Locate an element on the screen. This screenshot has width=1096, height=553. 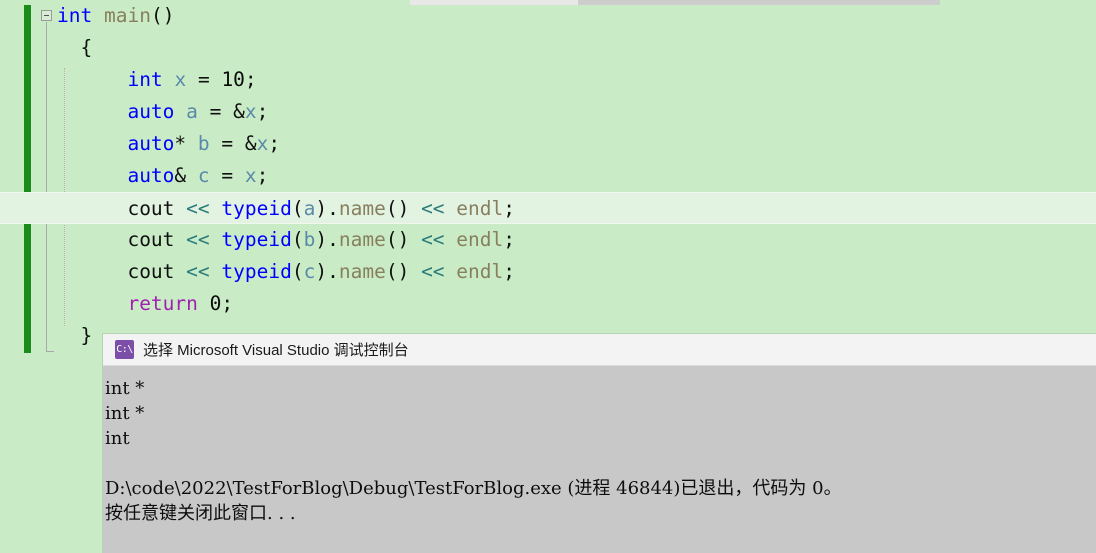
code-line-content: } is located at coordinates (74, 336).